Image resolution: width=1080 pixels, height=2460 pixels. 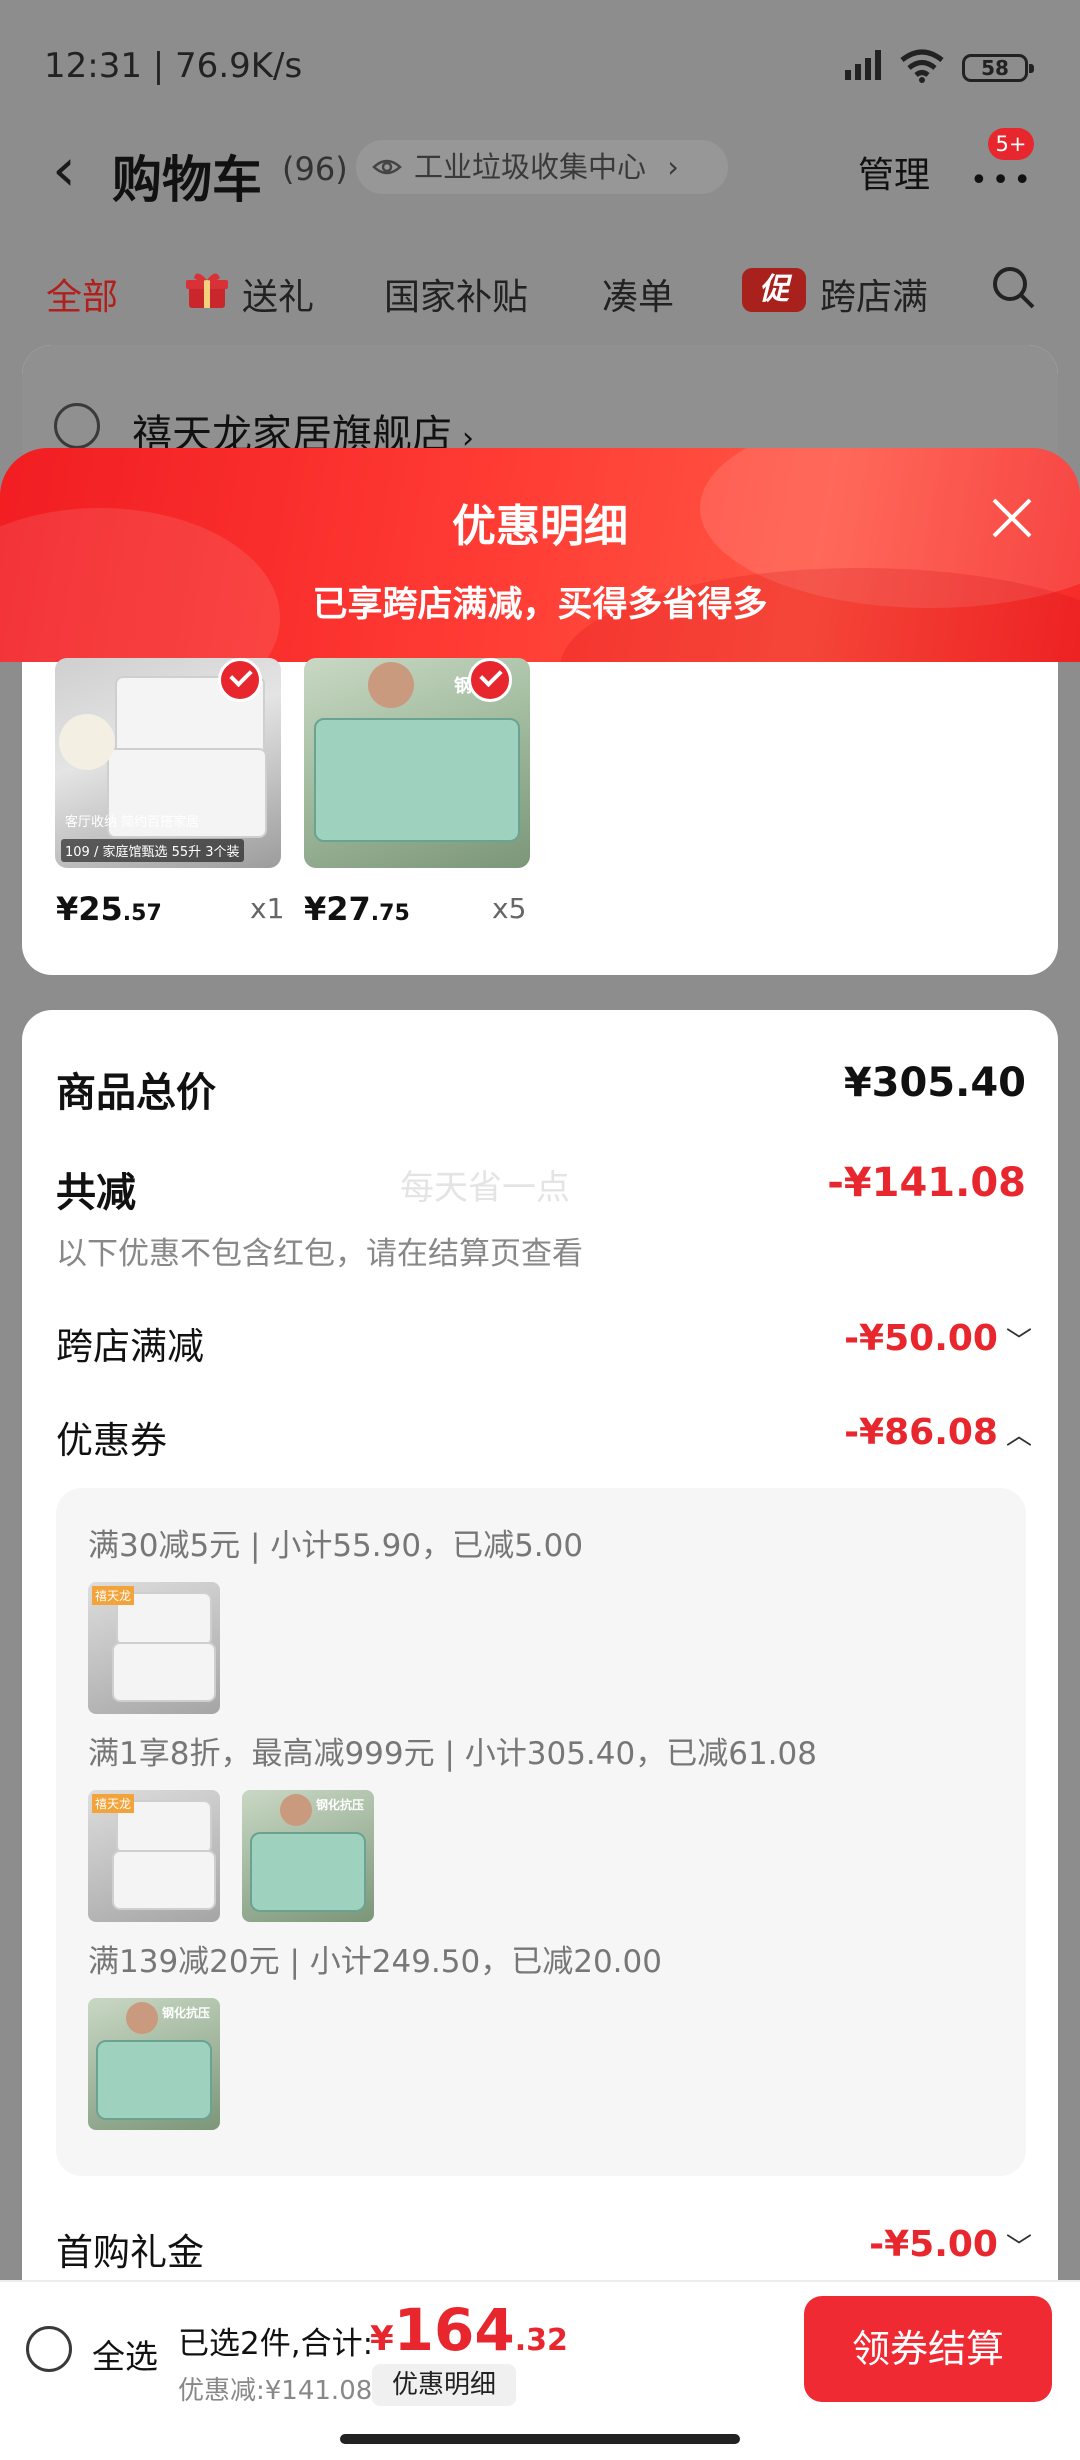 What do you see at coordinates (278, 294) in the screenshot?
I see `tab-gift: 送礼` at bounding box center [278, 294].